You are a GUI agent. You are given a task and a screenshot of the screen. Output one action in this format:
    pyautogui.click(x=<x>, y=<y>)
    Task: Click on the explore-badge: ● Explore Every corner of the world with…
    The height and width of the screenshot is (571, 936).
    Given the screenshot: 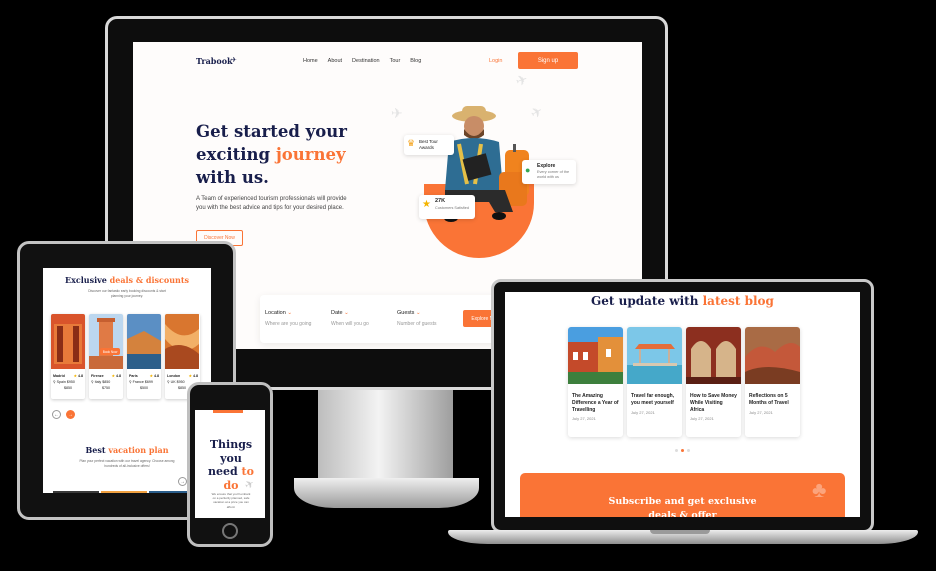 What is the action you would take?
    pyautogui.click(x=549, y=172)
    